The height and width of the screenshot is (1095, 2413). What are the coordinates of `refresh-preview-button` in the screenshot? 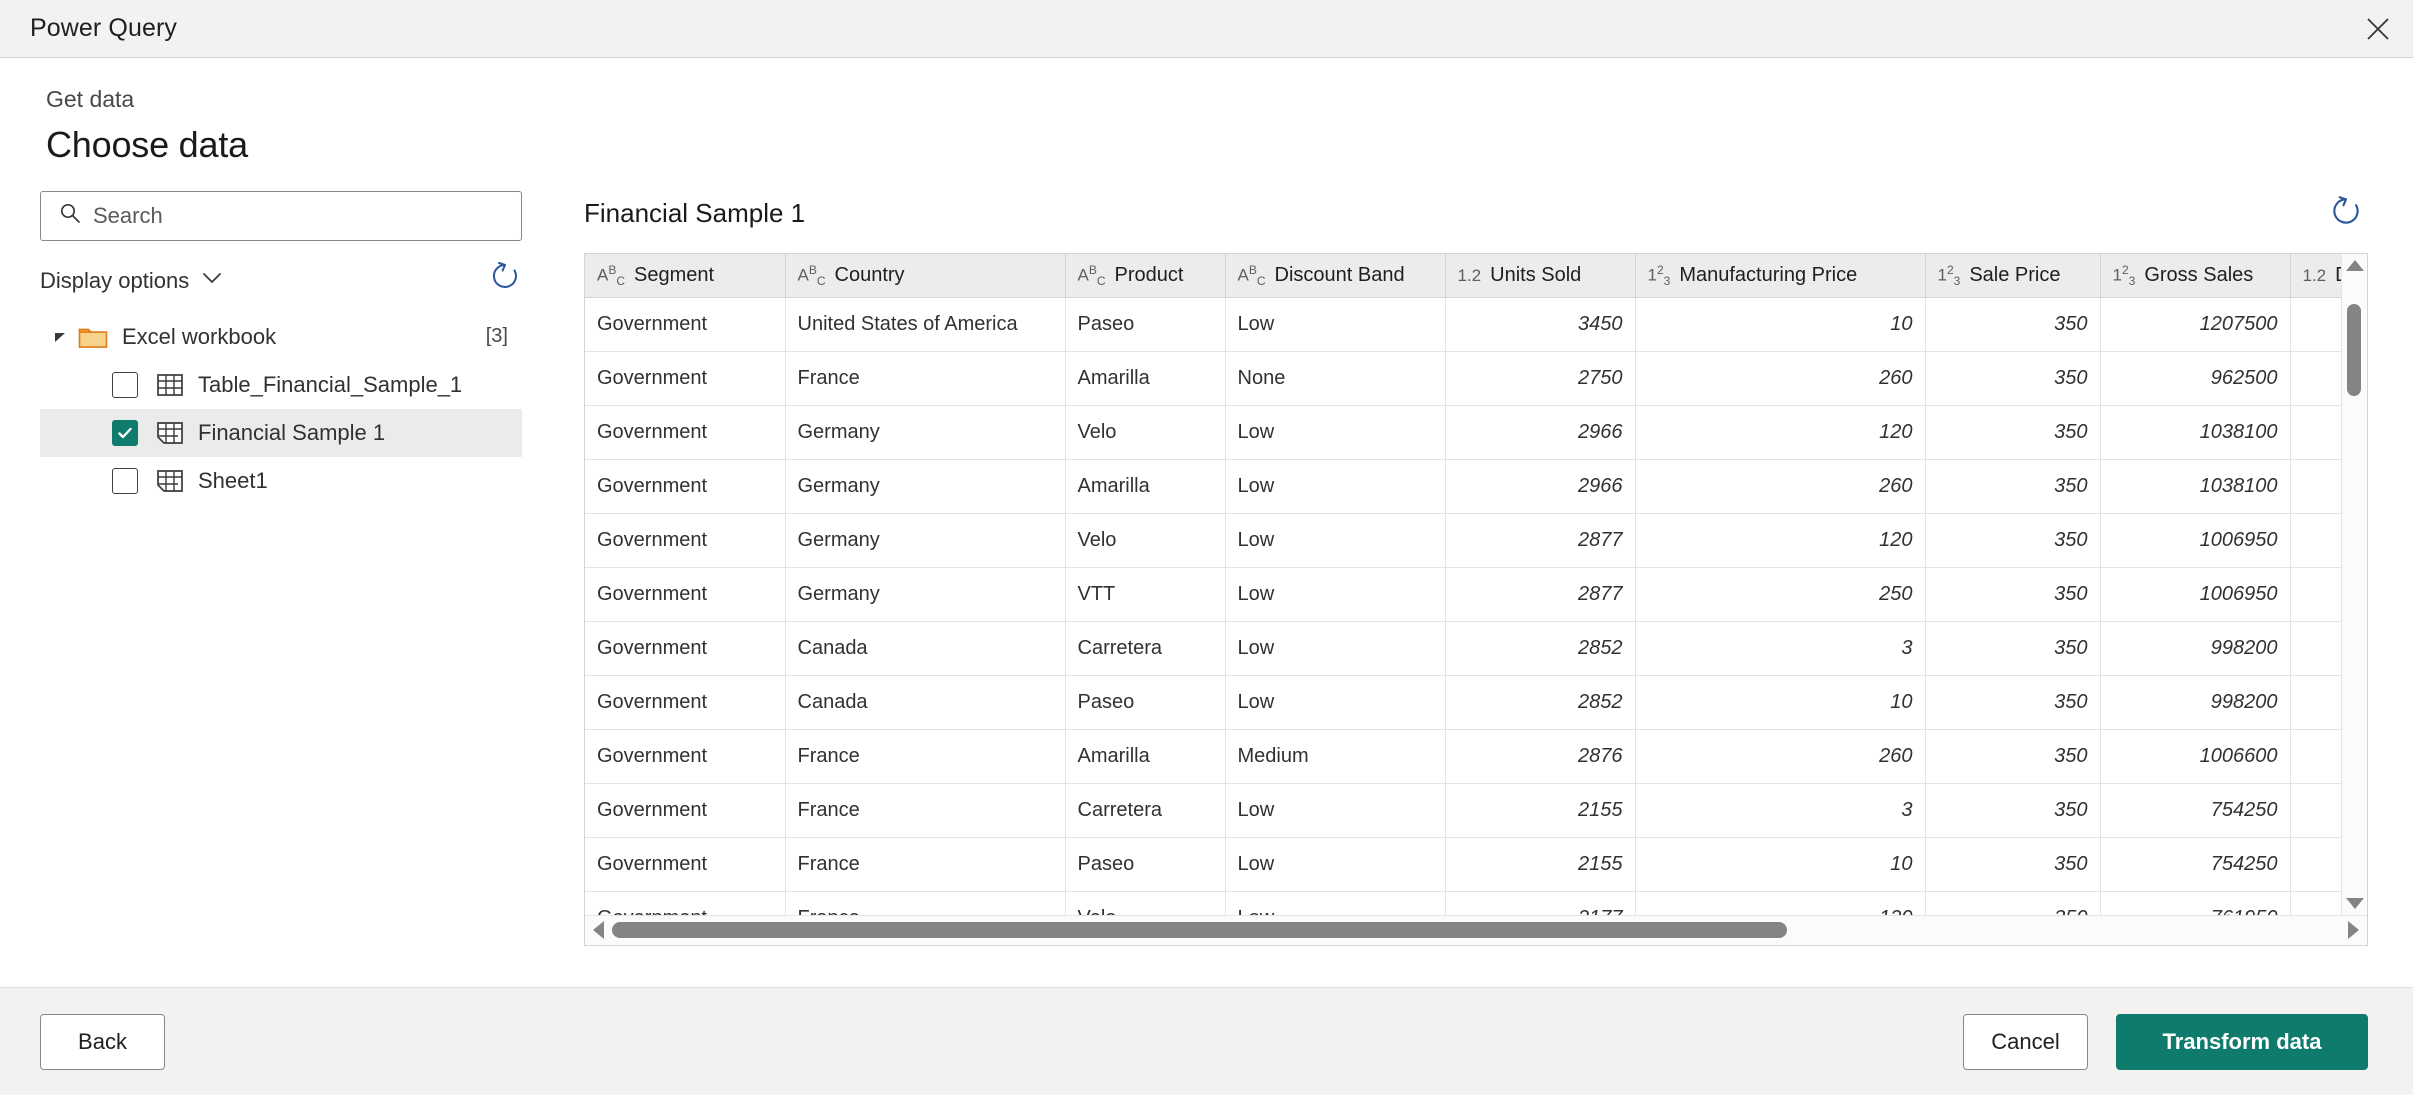 It's located at (2346, 213).